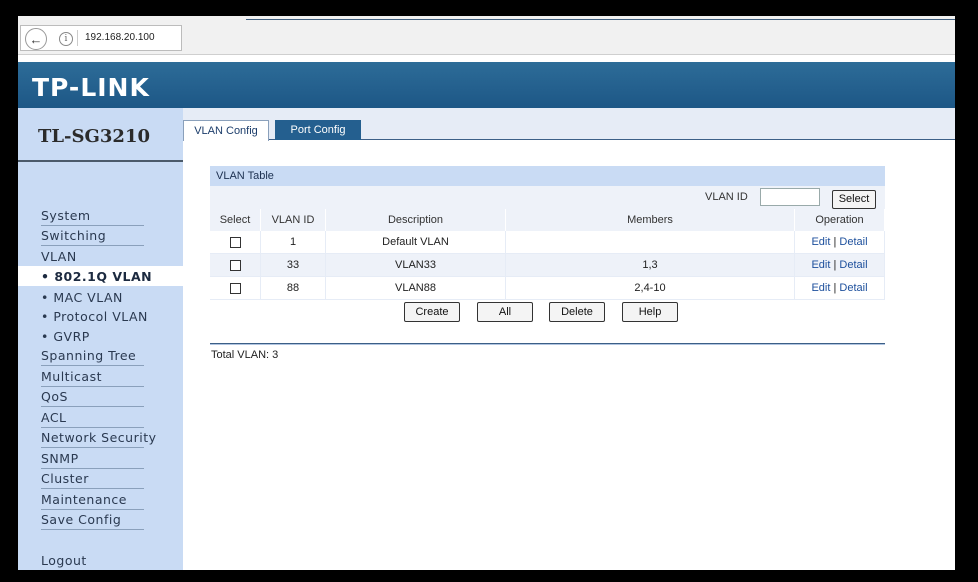  What do you see at coordinates (415, 288) in the screenshot?
I see `description-cell: VLAN88` at bounding box center [415, 288].